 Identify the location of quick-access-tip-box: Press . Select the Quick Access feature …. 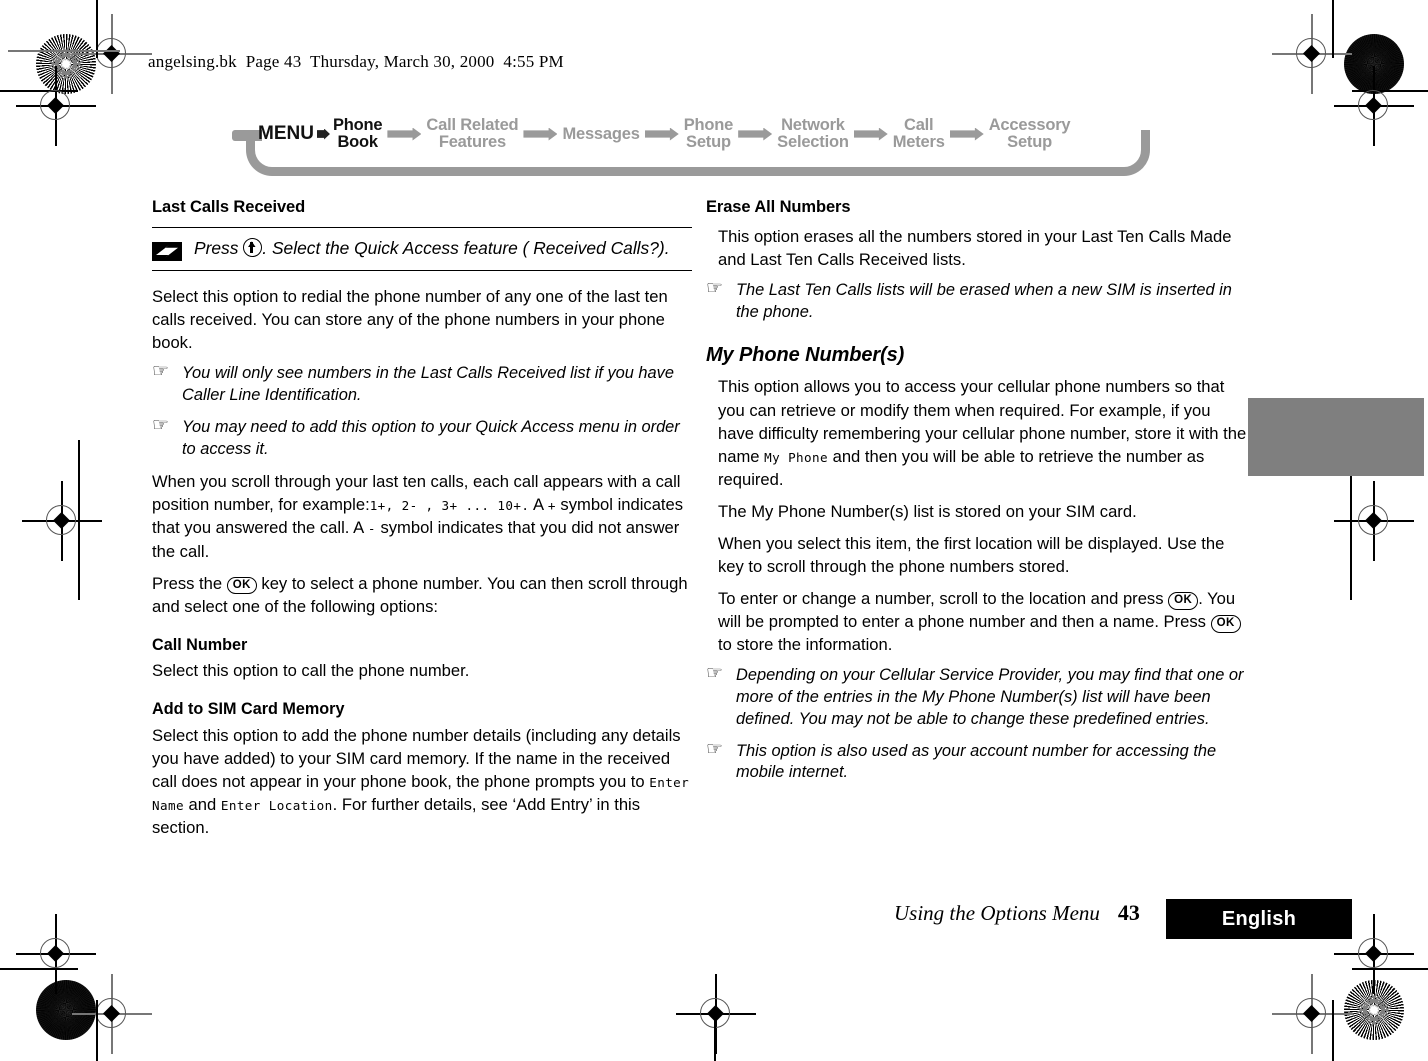
(422, 248).